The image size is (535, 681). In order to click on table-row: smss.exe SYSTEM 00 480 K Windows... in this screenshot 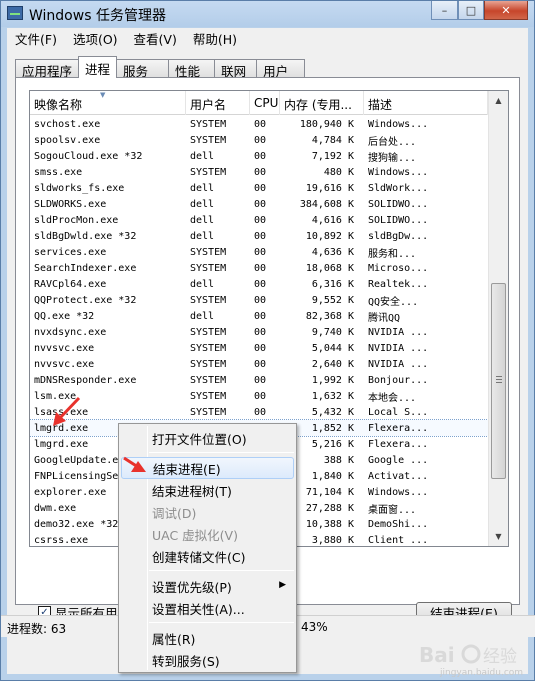, I will do `click(259, 172)`.